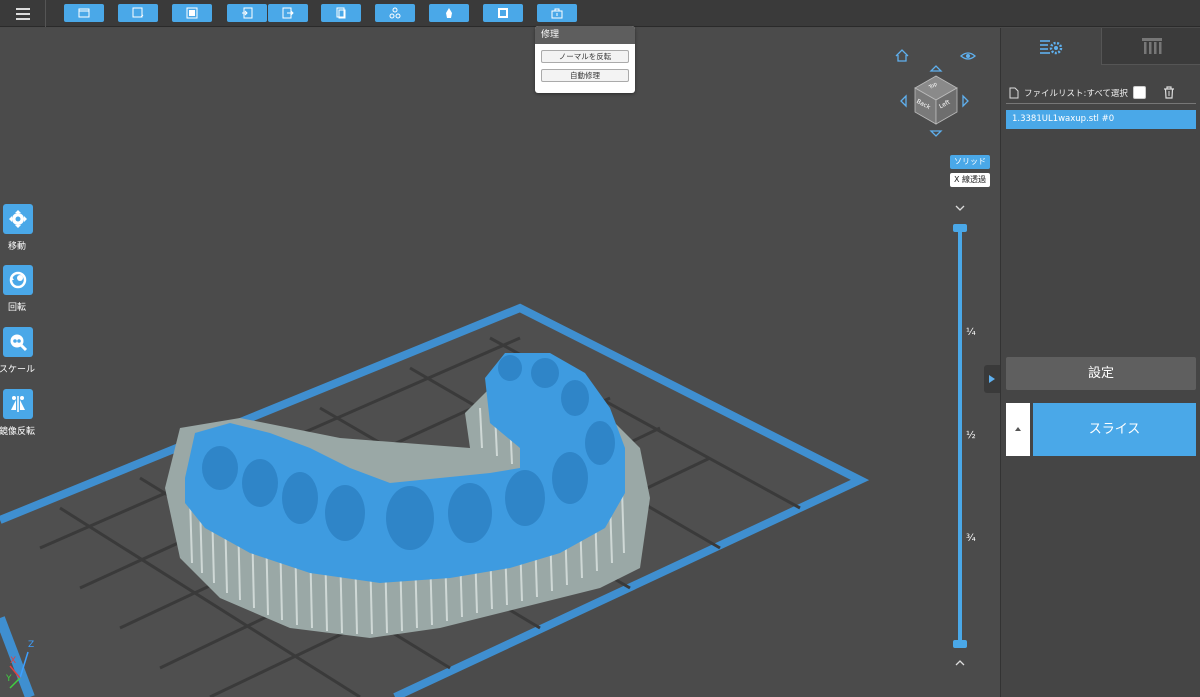 Image resolution: width=1200 pixels, height=697 pixels. I want to click on import-icon, so click(247, 13).